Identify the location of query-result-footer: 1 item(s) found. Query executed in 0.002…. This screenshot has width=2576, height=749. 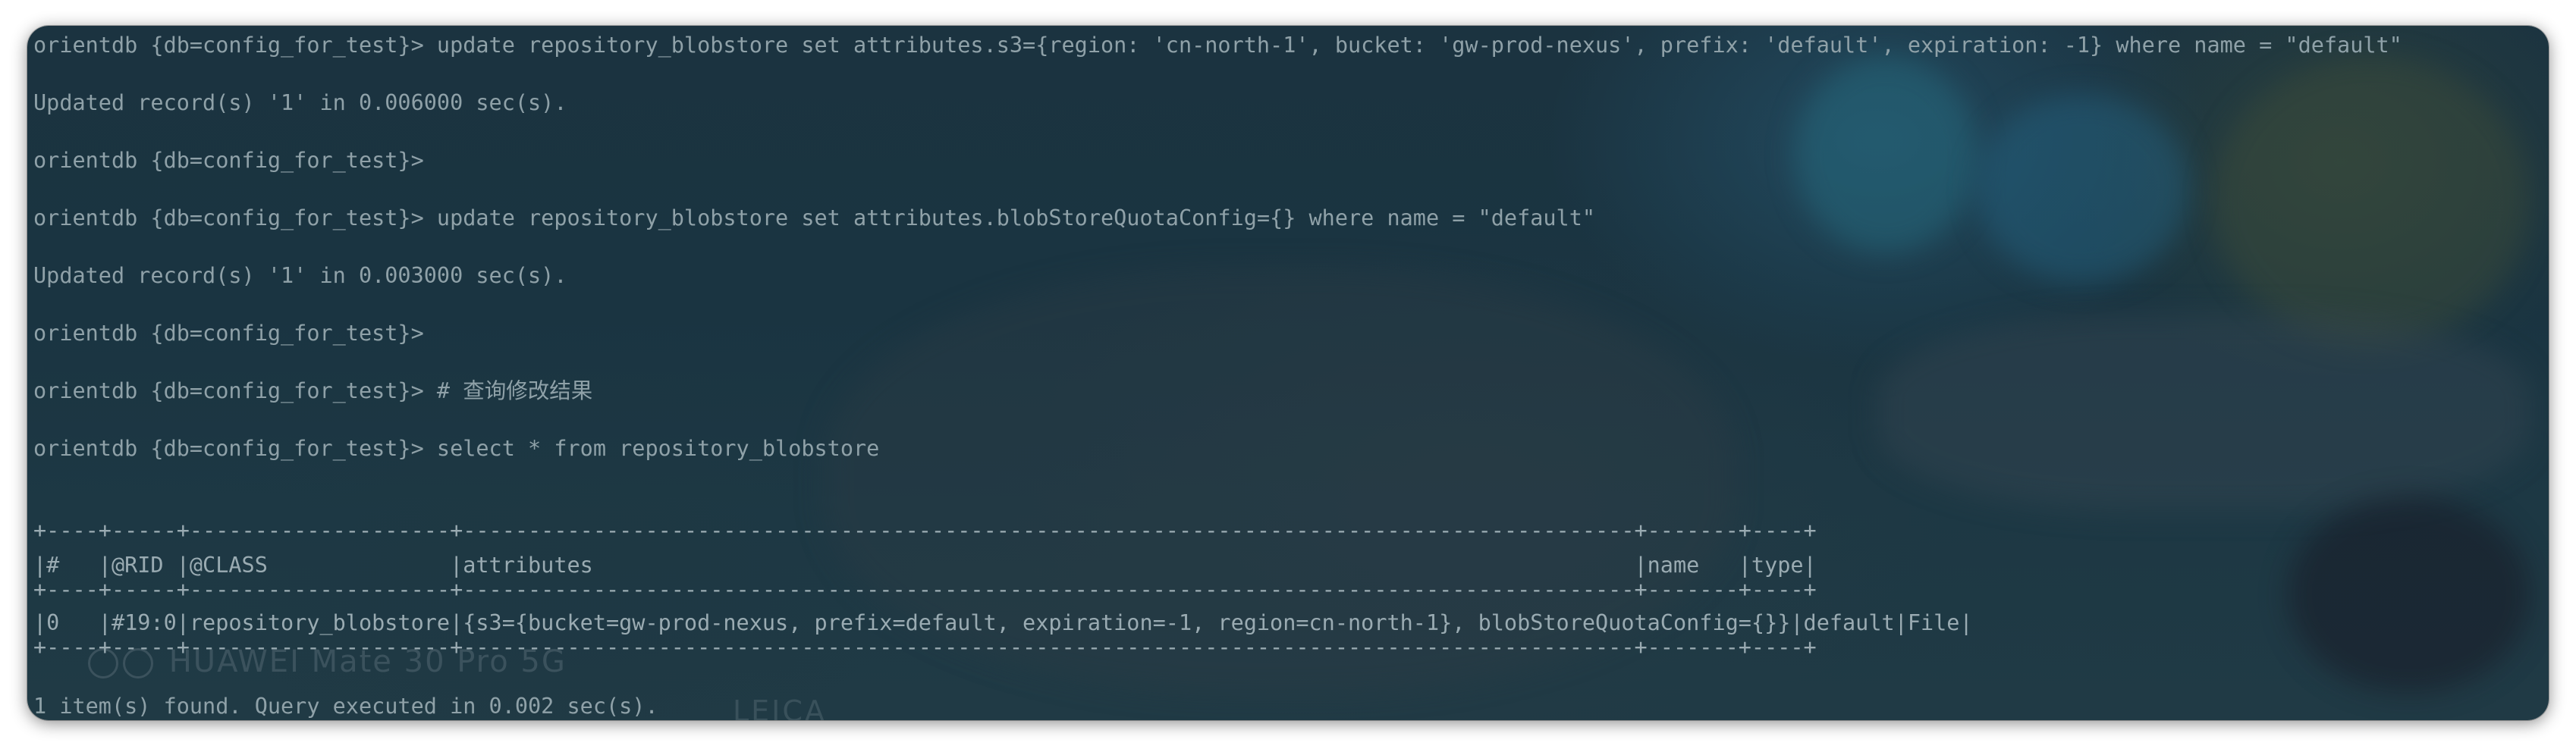
(345, 706).